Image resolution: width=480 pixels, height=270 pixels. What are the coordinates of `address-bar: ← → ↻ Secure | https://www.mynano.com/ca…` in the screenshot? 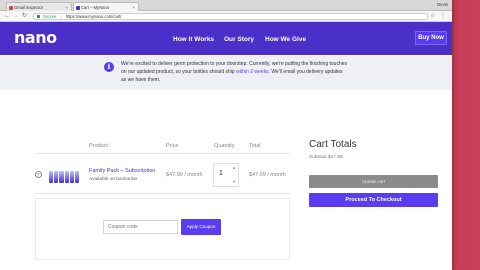 It's located at (226, 16).